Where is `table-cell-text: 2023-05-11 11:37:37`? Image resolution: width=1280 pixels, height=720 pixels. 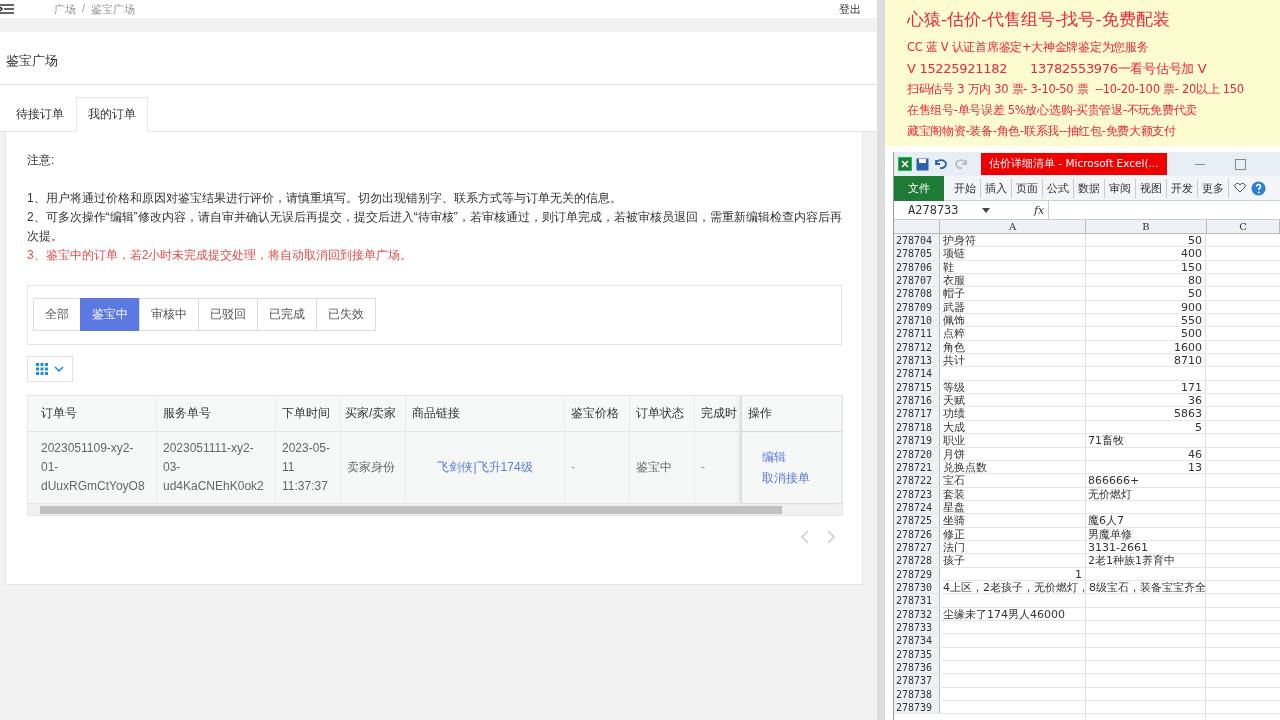 table-cell-text: 2023-05-11 11:37:37 is located at coordinates (307, 467).